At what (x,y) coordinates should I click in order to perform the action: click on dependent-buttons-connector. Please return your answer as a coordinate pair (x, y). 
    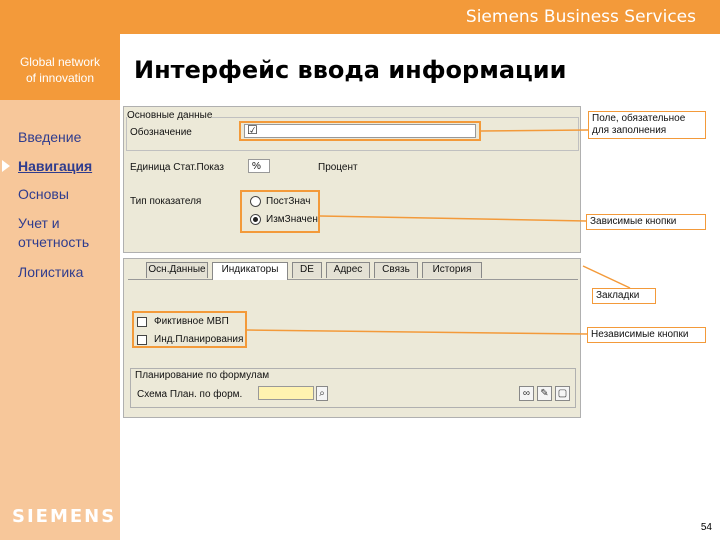
    Looking at the image, I should click on (453, 218).